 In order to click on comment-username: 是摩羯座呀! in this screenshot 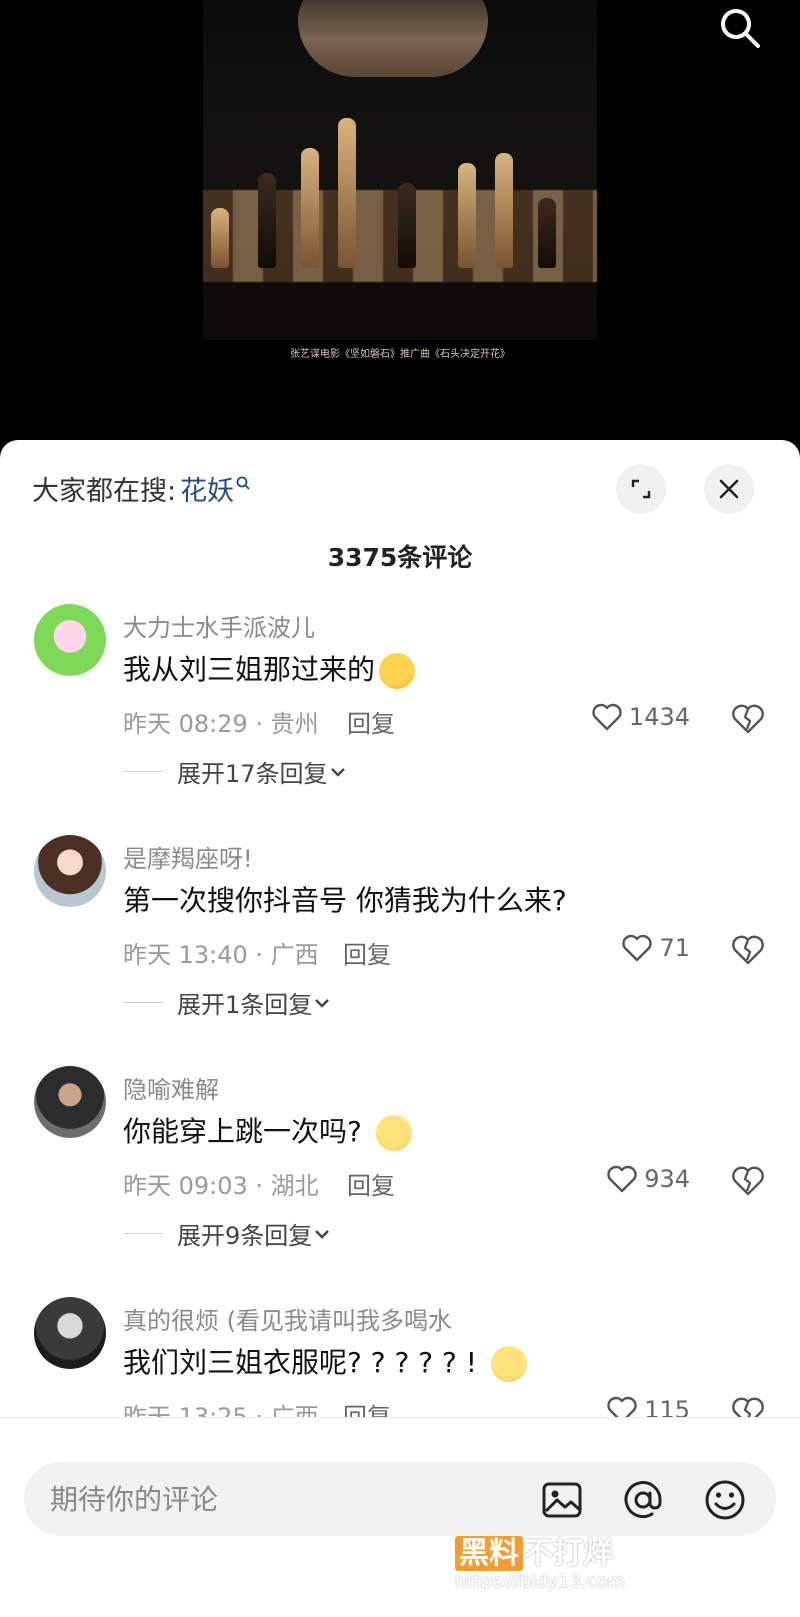, I will do `click(188, 856)`.